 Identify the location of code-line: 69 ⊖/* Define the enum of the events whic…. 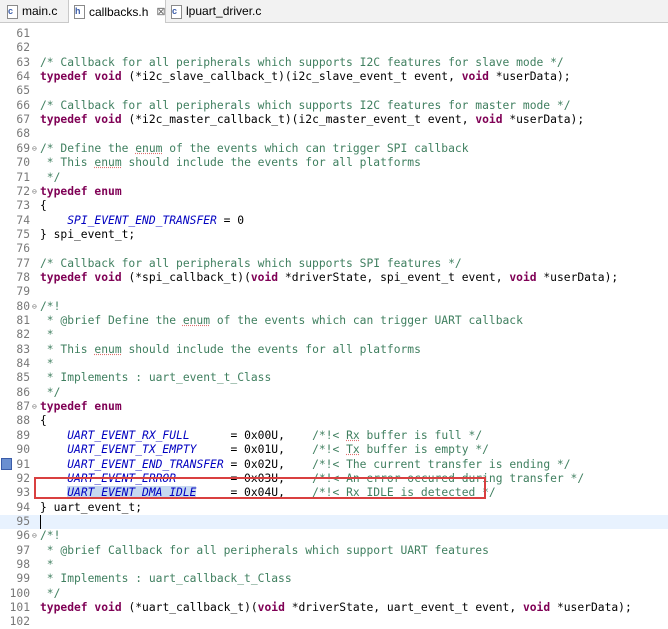
(334, 149).